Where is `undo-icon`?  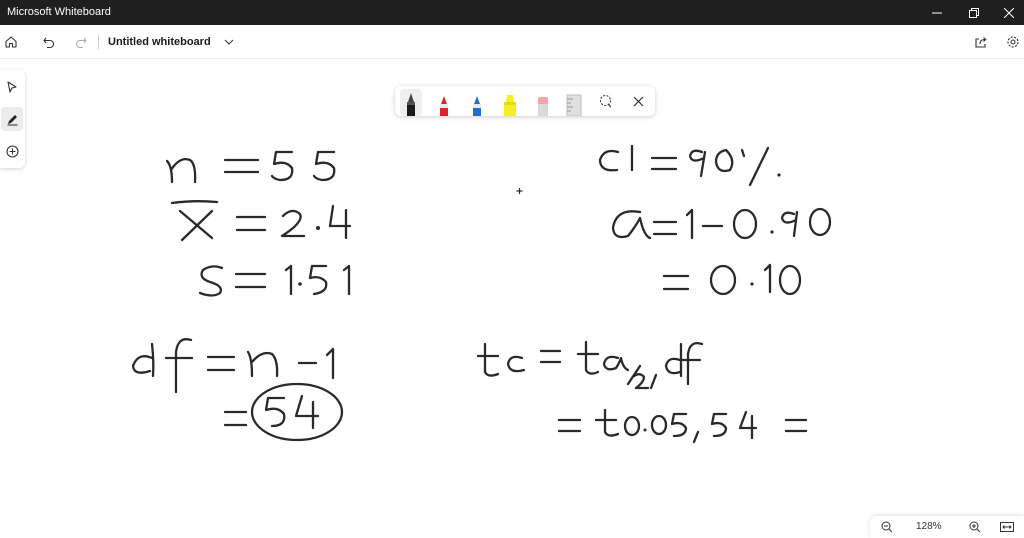
undo-icon is located at coordinates (49, 43).